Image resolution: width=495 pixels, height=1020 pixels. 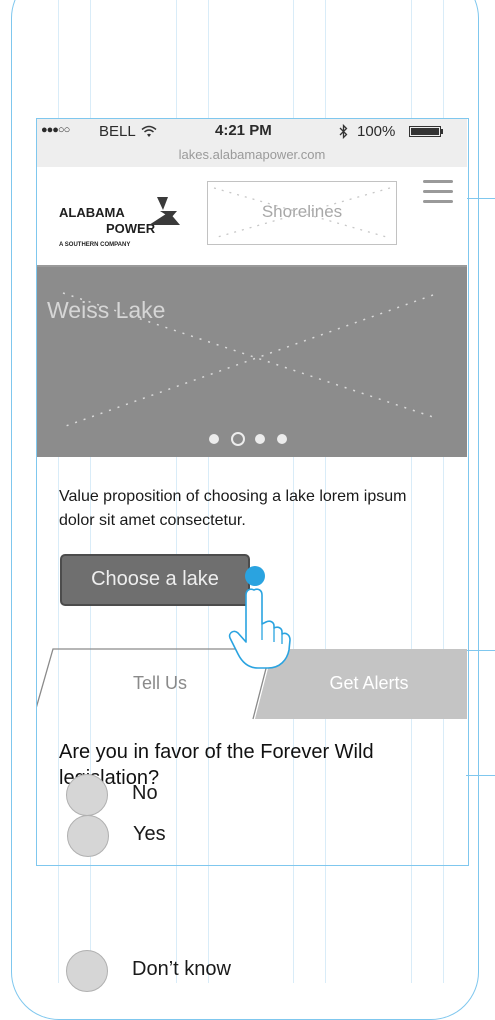 What do you see at coordinates (243, 130) in the screenshot?
I see `clock: 4:21 PM` at bounding box center [243, 130].